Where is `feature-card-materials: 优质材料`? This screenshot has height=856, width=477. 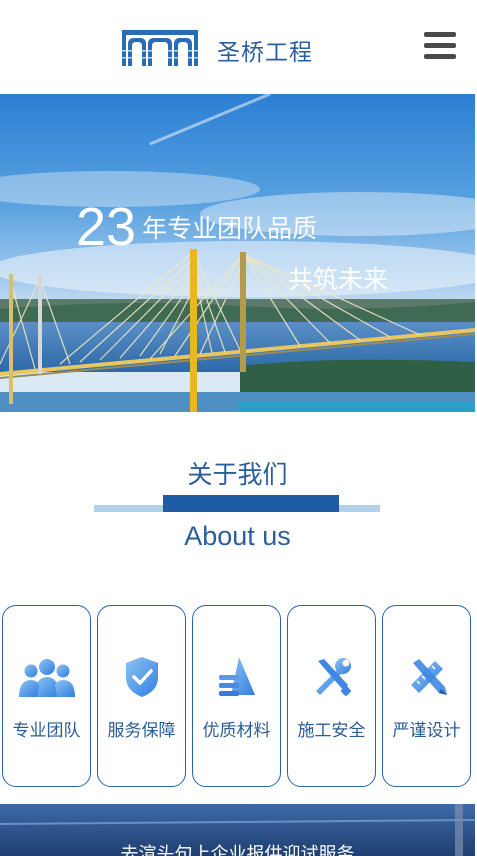 feature-card-materials: 优质材料 is located at coordinates (236, 696).